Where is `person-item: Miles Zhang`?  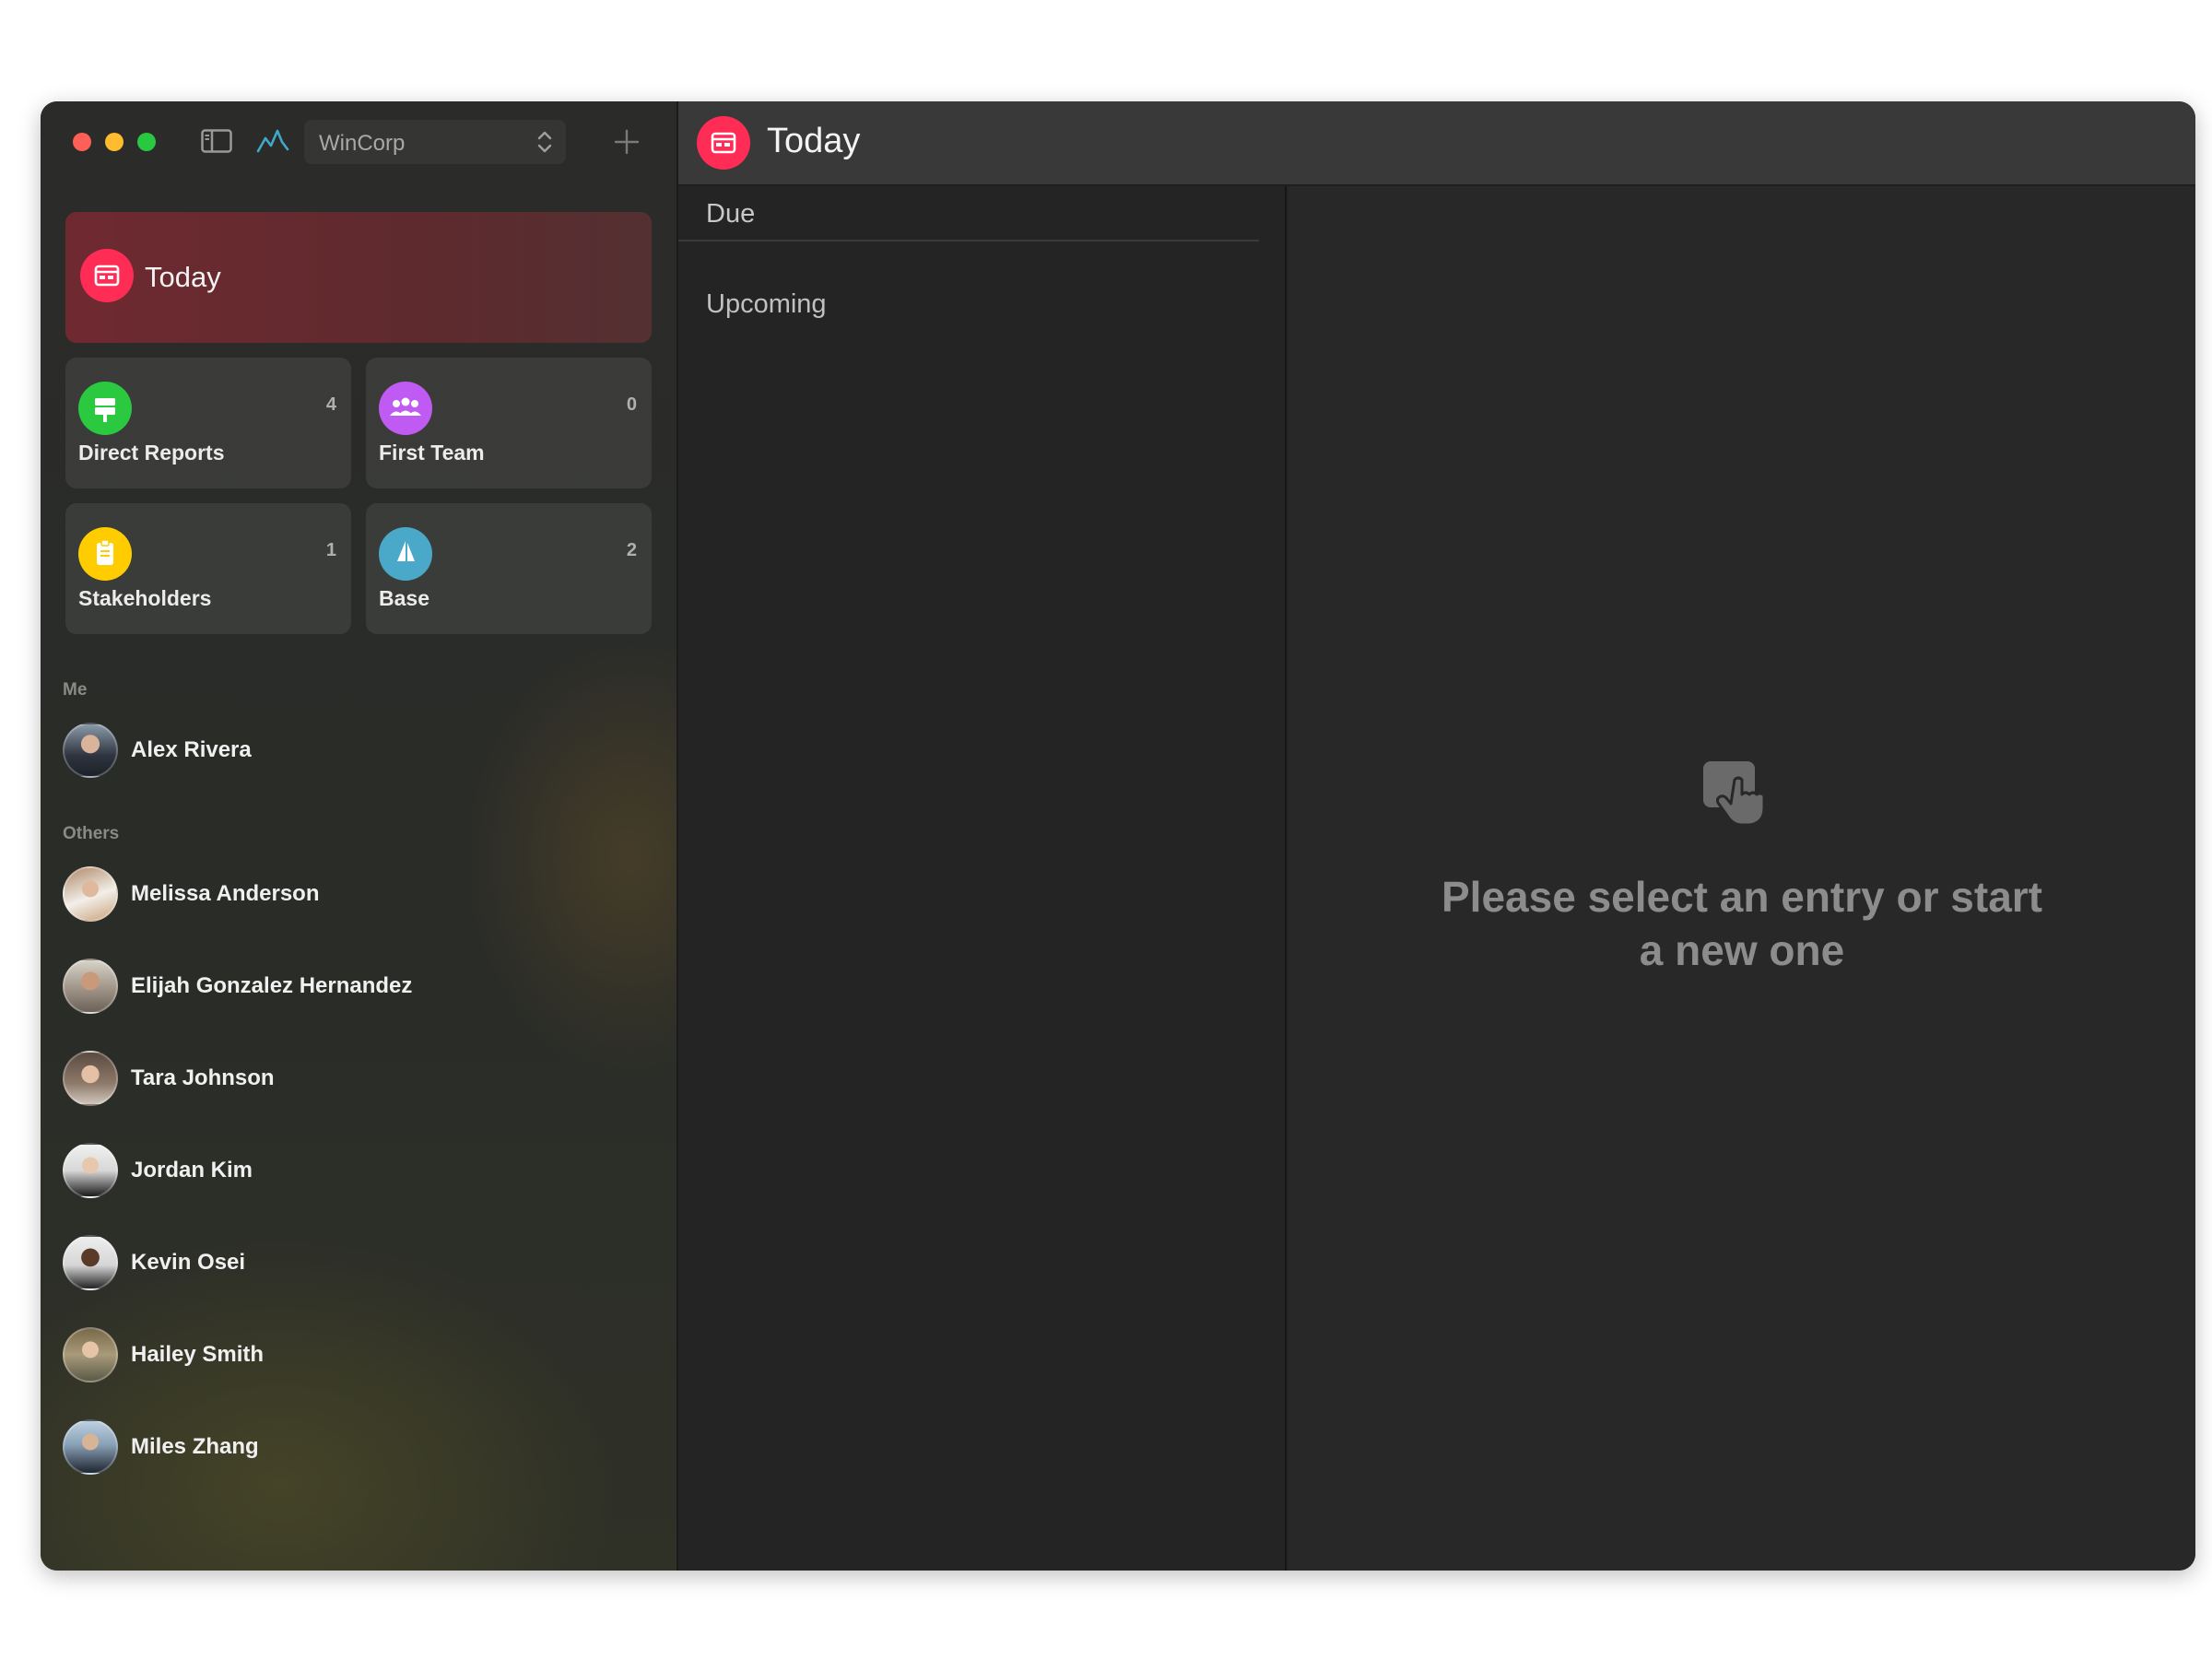
person-item: Miles Zhang is located at coordinates (358, 1447).